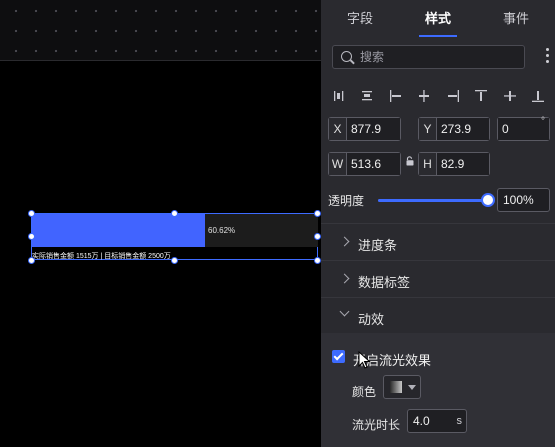 Image resolution: width=555 pixels, height=447 pixels. Describe the element at coordinates (412, 387) in the screenshot. I see `caret-down-icon` at that location.